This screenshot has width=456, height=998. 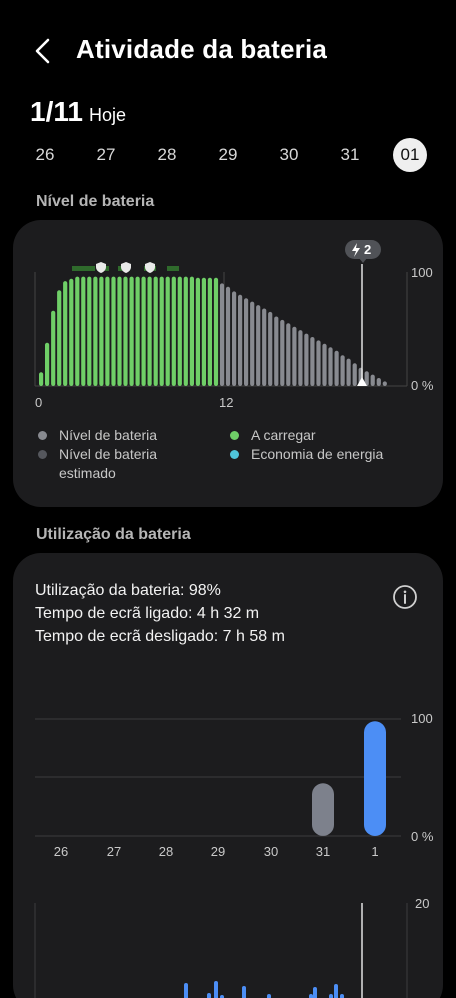 What do you see at coordinates (44, 51) in the screenshot?
I see `back-arrow-icon` at bounding box center [44, 51].